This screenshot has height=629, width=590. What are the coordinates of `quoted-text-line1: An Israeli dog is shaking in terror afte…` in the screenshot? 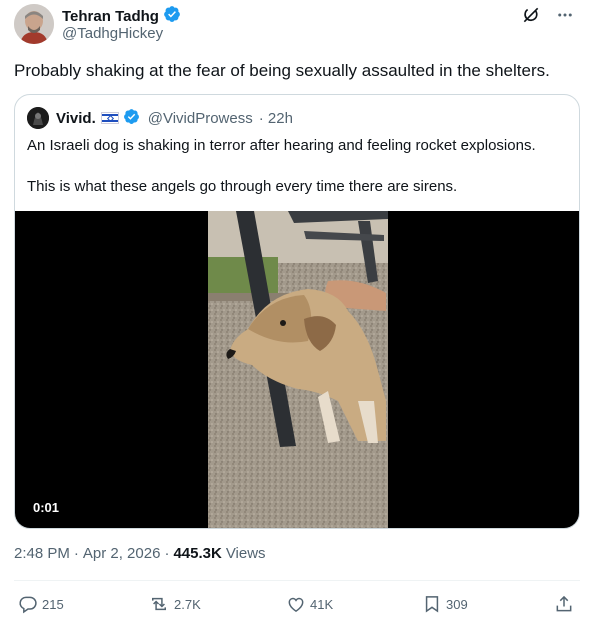 It's located at (281, 145).